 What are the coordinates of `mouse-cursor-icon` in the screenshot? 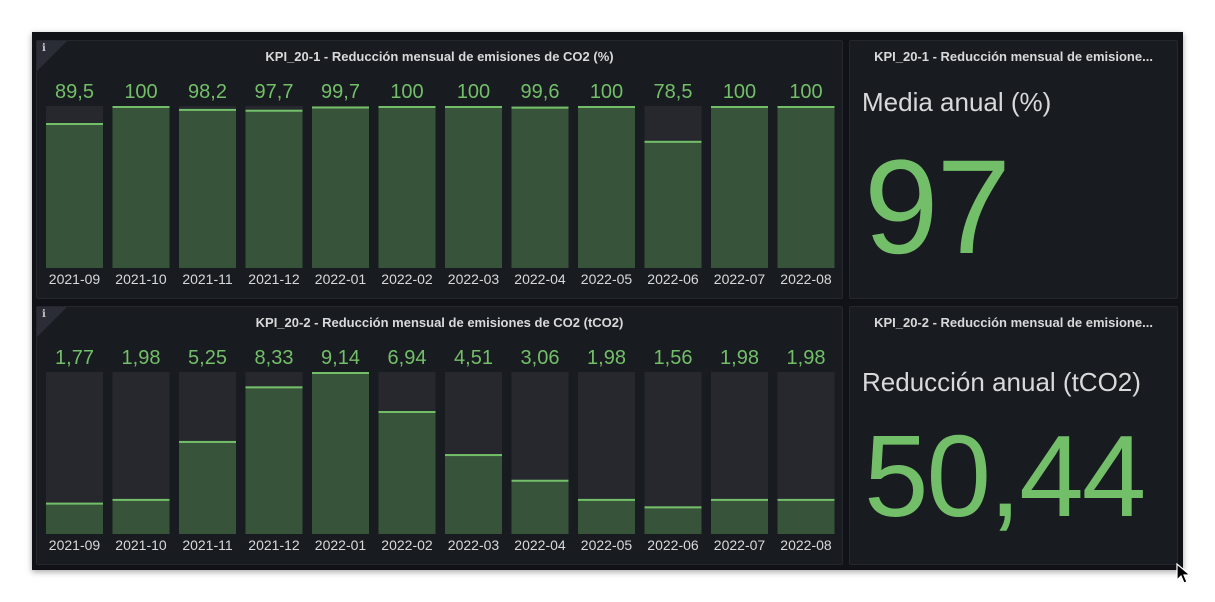 It's located at (1184, 573).